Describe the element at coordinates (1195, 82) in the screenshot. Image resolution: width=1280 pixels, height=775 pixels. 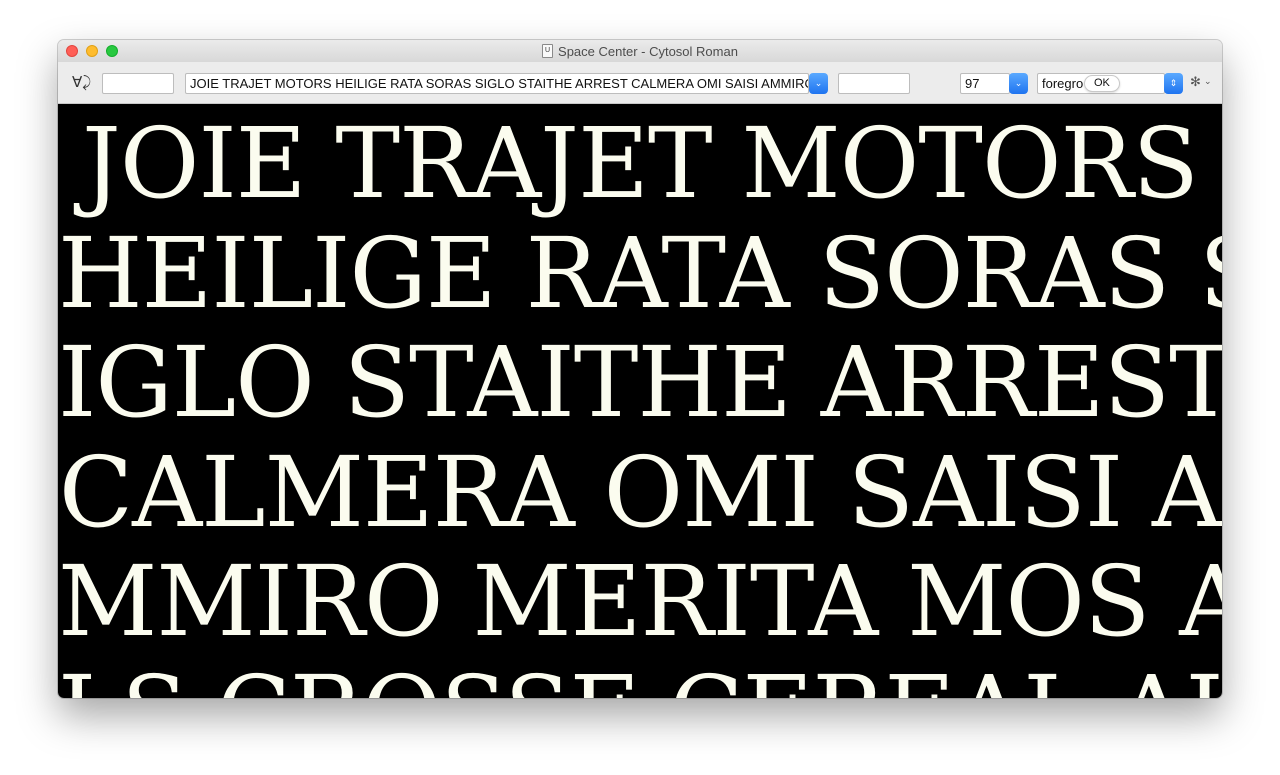
I see `gear-icon: ✻` at that location.